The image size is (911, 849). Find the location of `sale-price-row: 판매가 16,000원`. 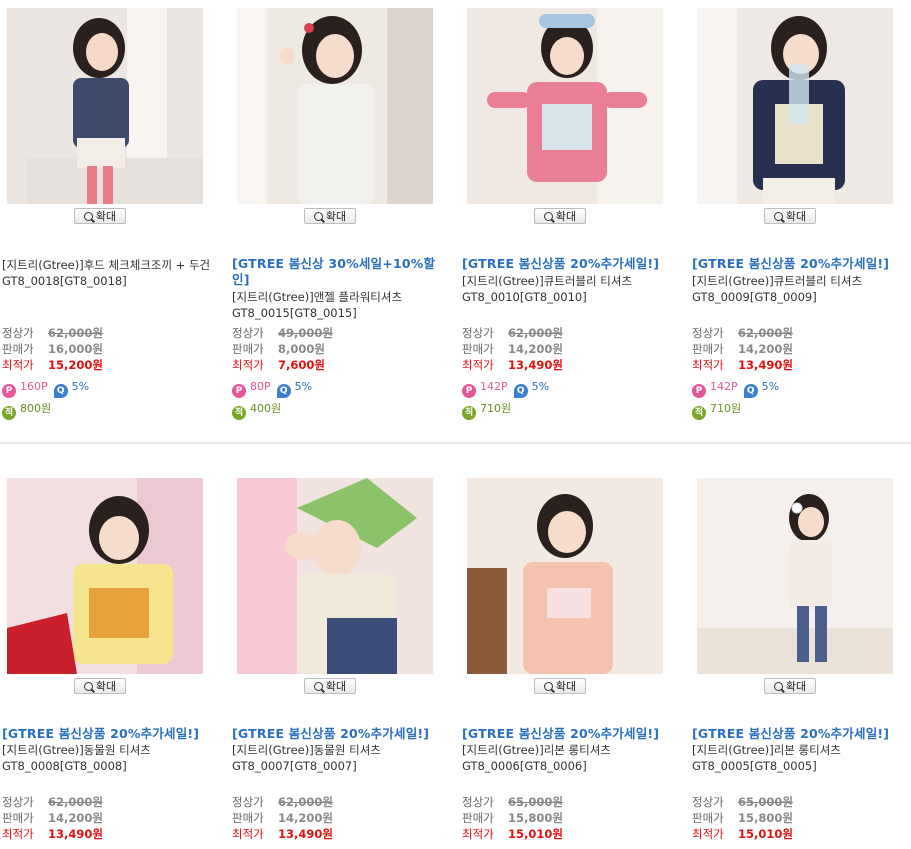

sale-price-row: 판매가 16,000원 is located at coordinates (52, 349).